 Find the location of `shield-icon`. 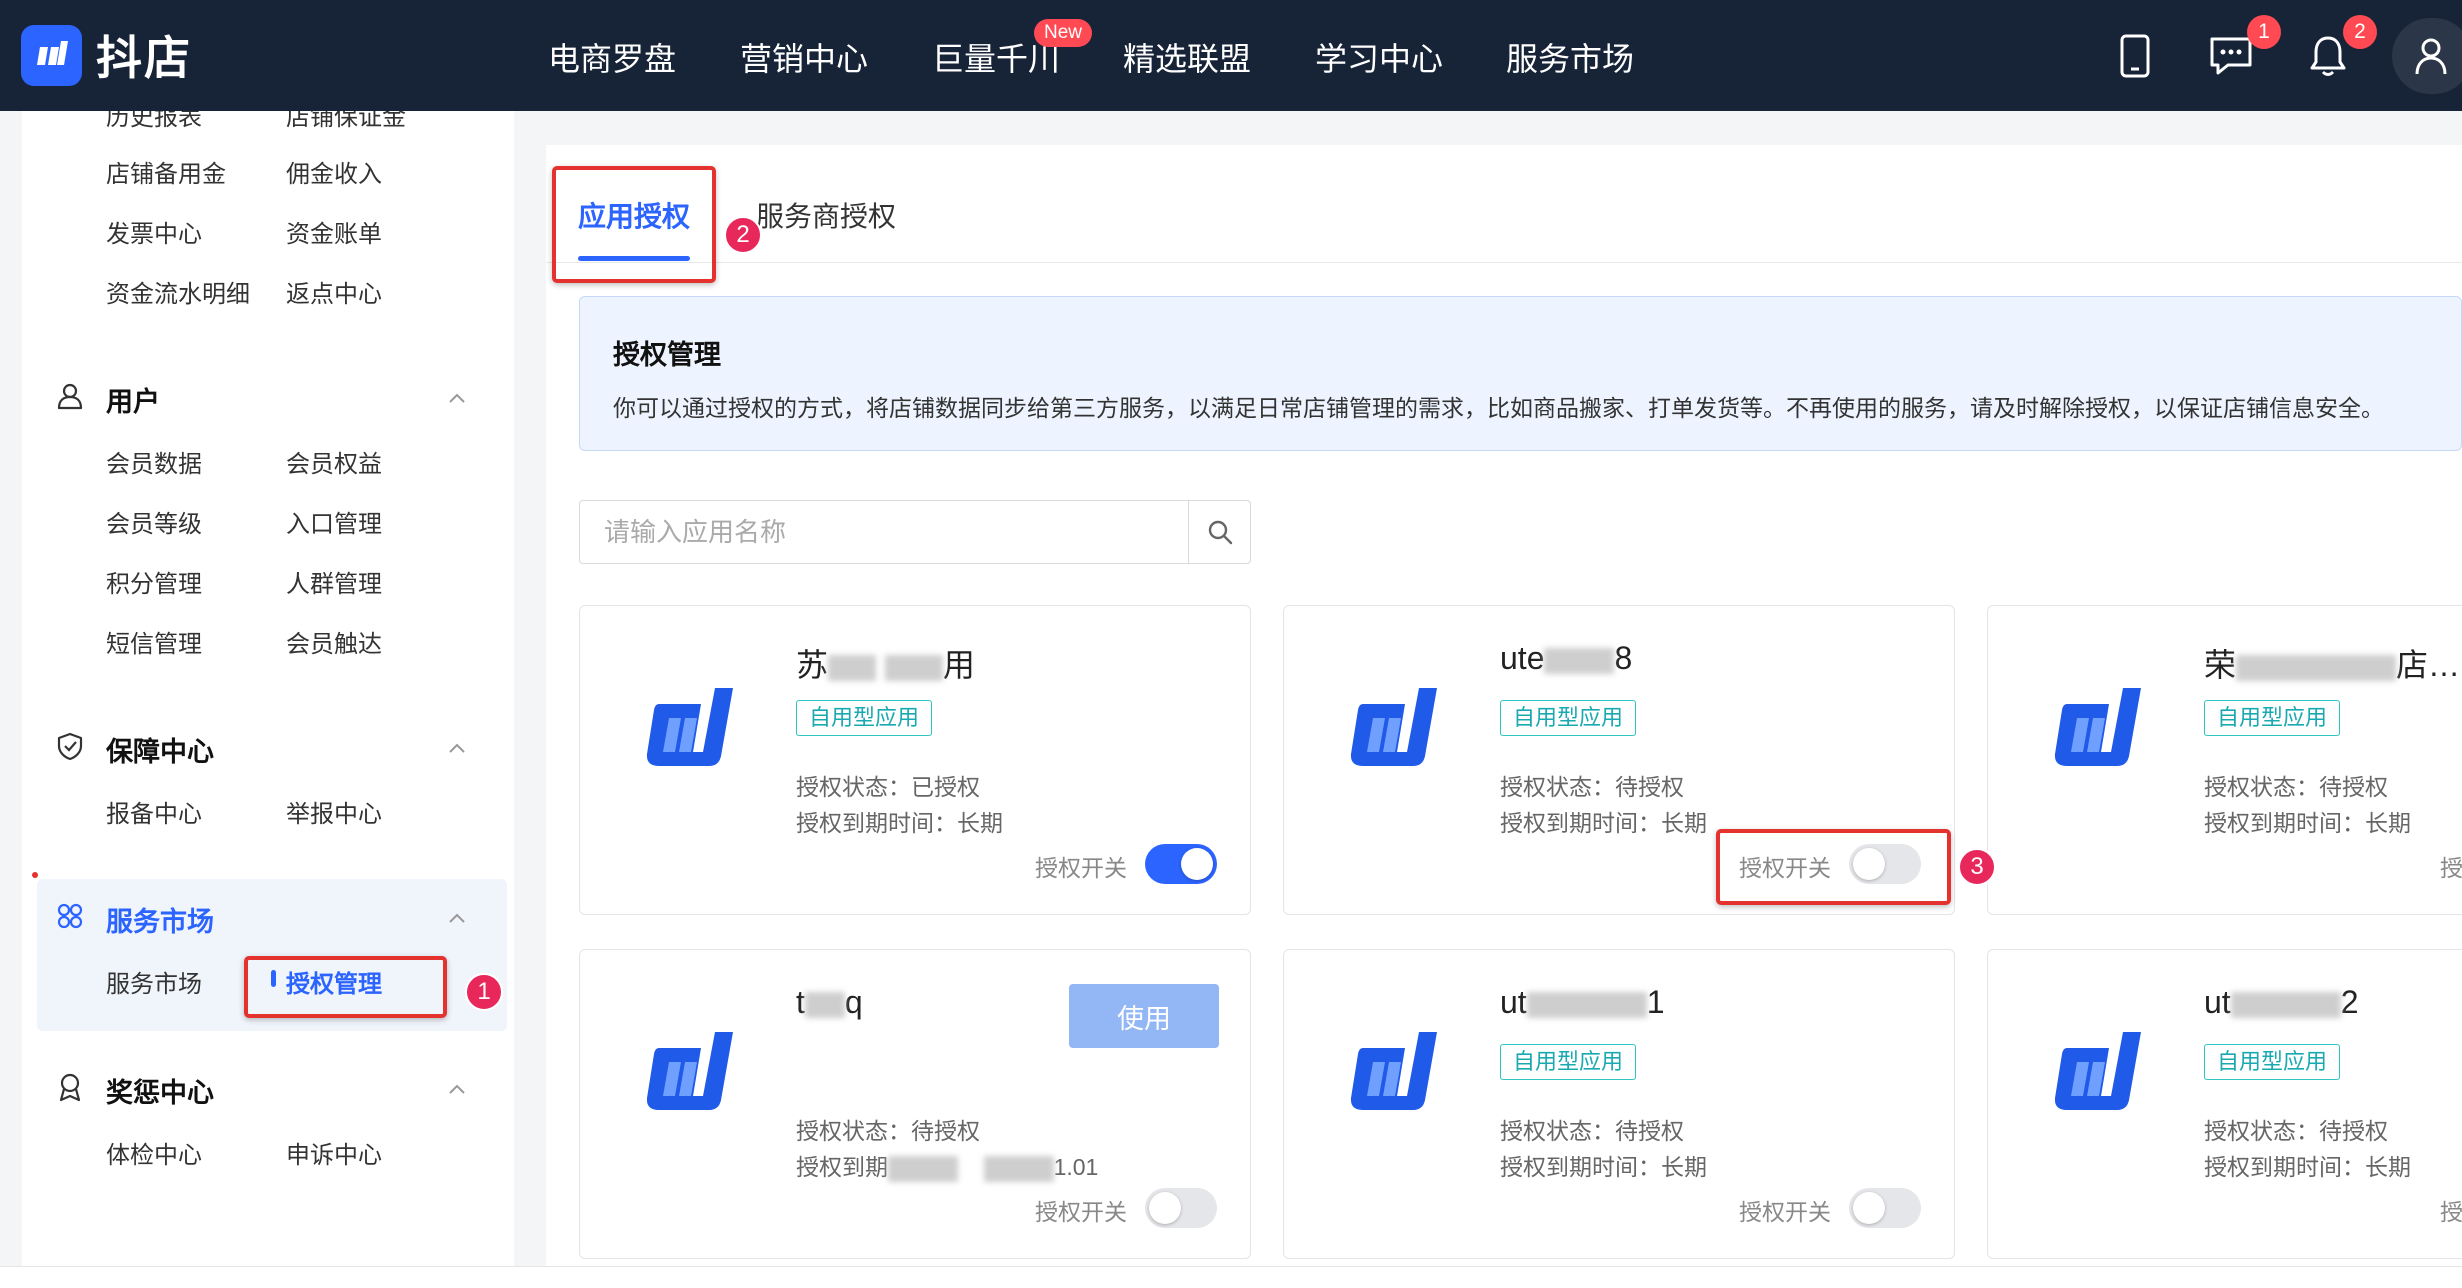

shield-icon is located at coordinates (70, 746).